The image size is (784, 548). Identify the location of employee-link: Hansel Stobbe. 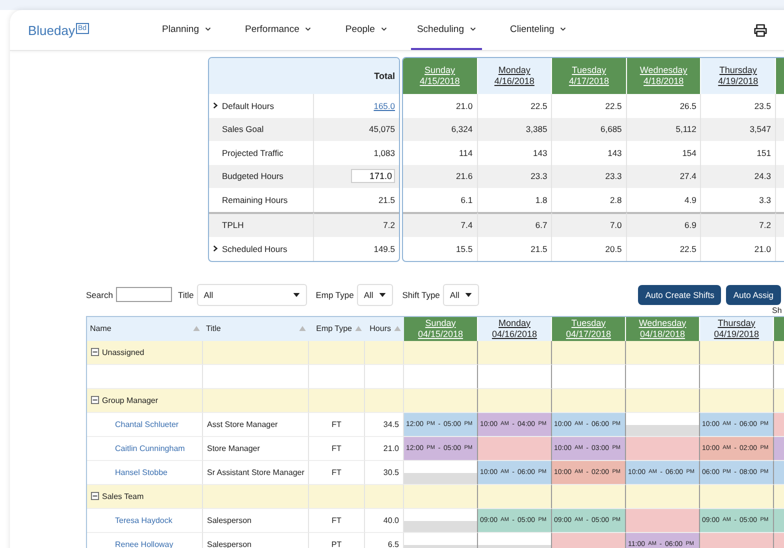
(141, 472).